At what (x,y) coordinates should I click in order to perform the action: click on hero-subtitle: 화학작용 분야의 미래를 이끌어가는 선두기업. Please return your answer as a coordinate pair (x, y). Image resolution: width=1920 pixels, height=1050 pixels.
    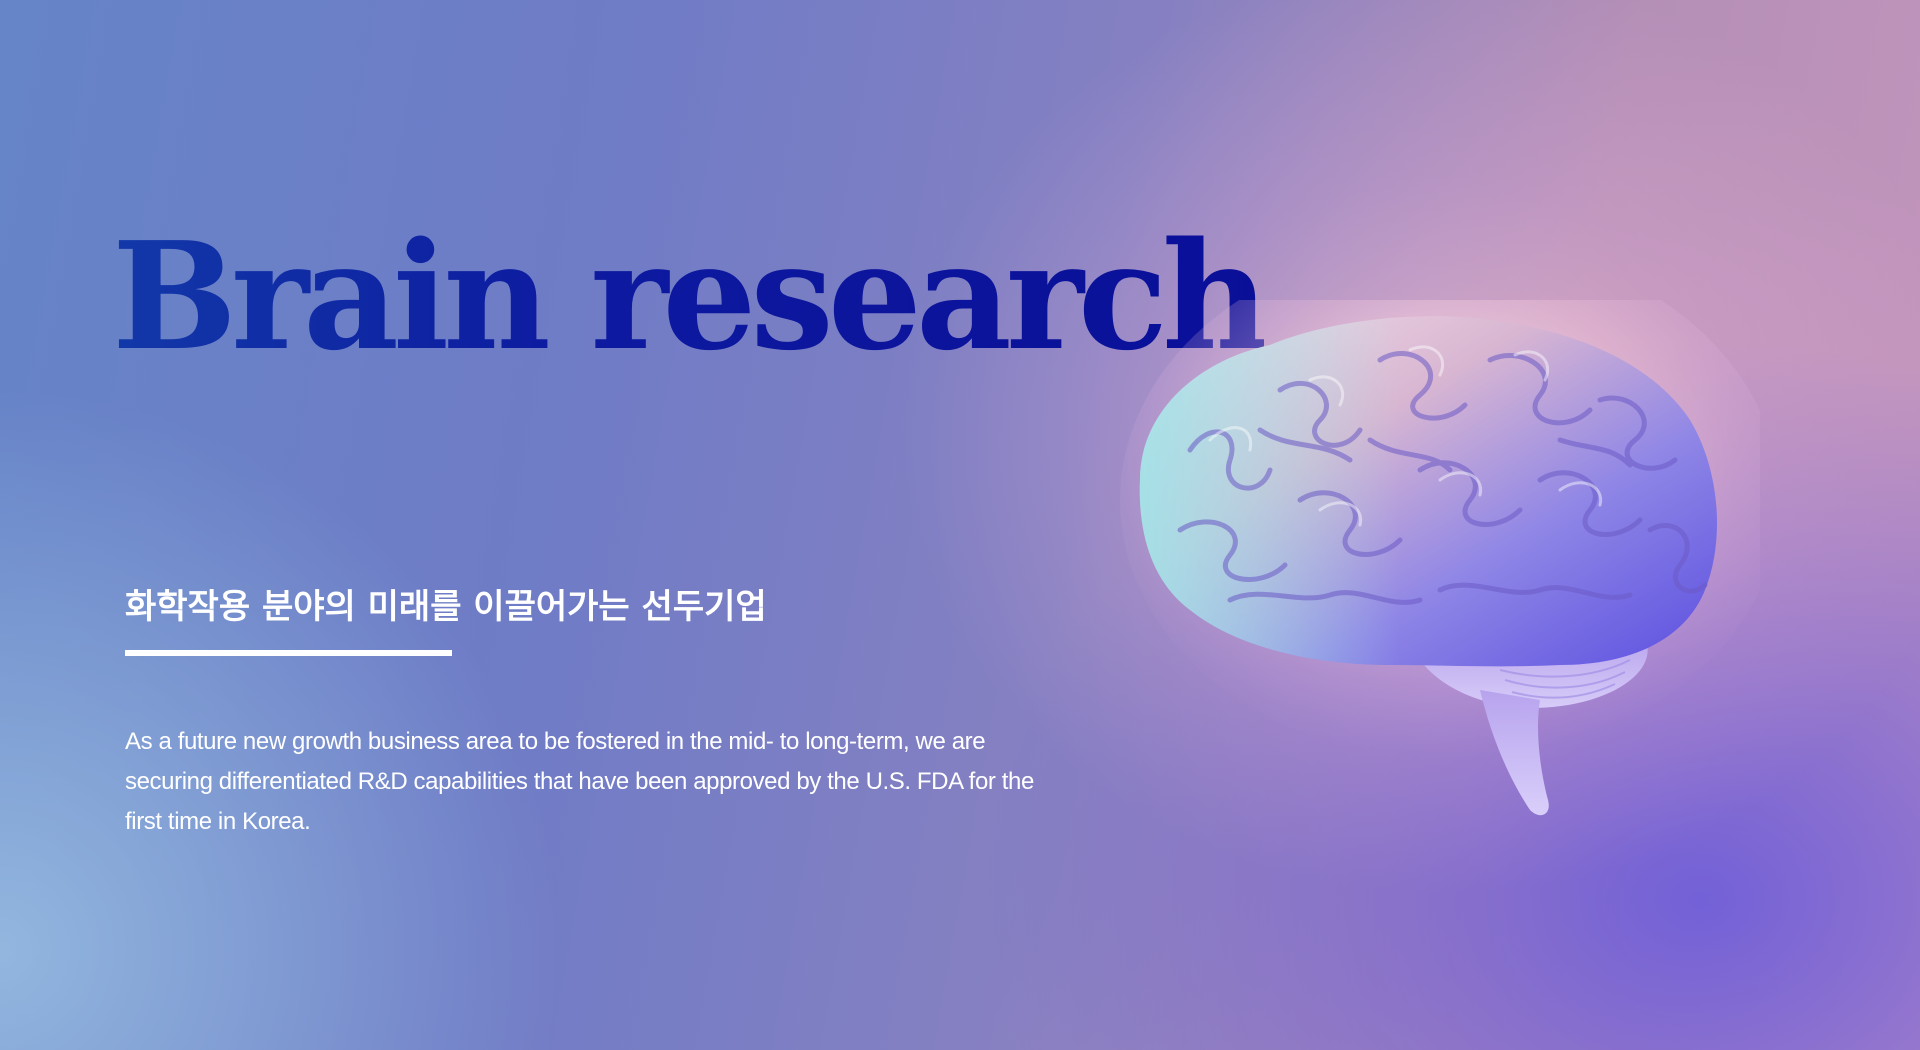
    Looking at the image, I should click on (446, 607).